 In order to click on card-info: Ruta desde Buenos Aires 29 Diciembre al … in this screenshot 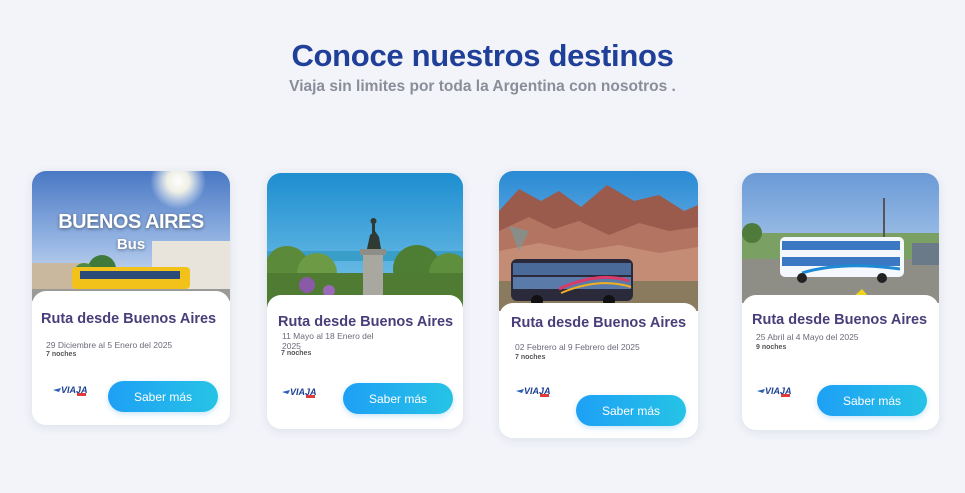, I will do `click(131, 358)`.